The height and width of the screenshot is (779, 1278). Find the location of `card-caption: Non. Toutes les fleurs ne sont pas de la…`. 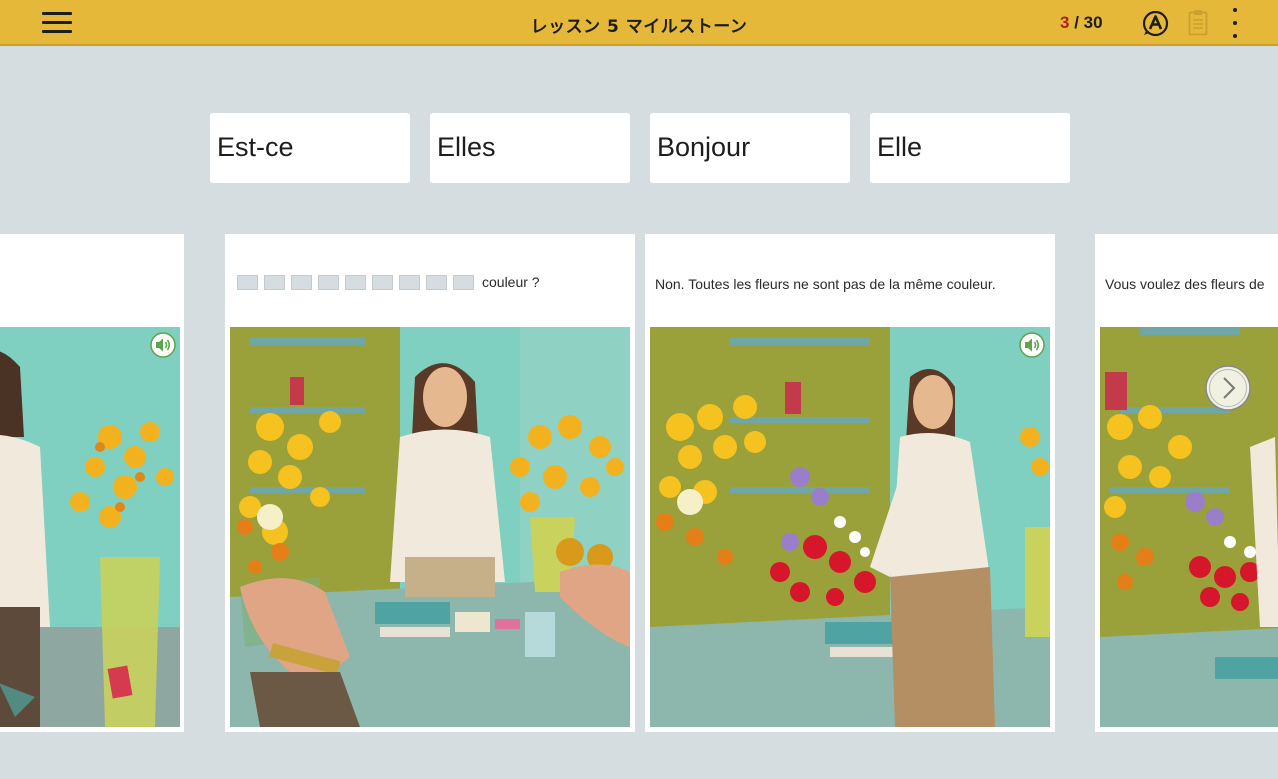

card-caption: Non. Toutes les fleurs ne sont pas de la… is located at coordinates (825, 284).